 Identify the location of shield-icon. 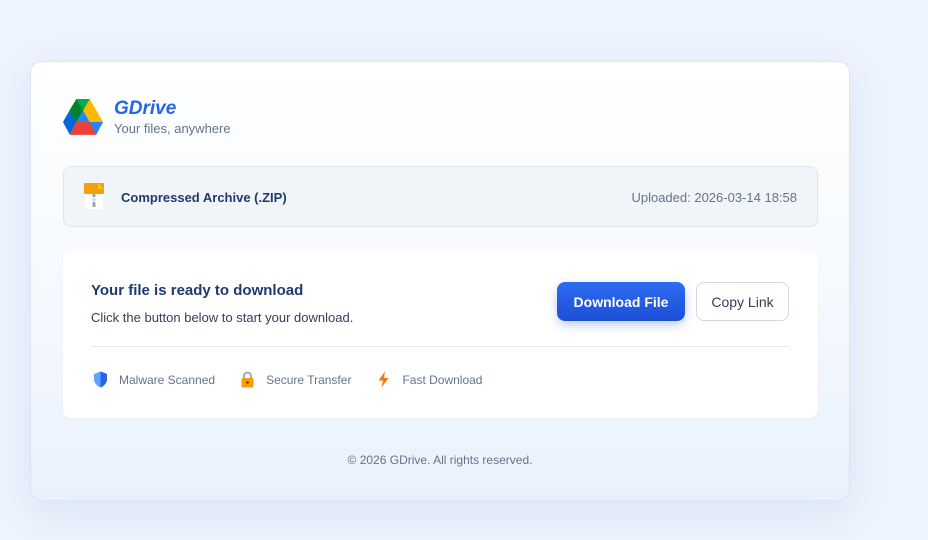
(100, 379).